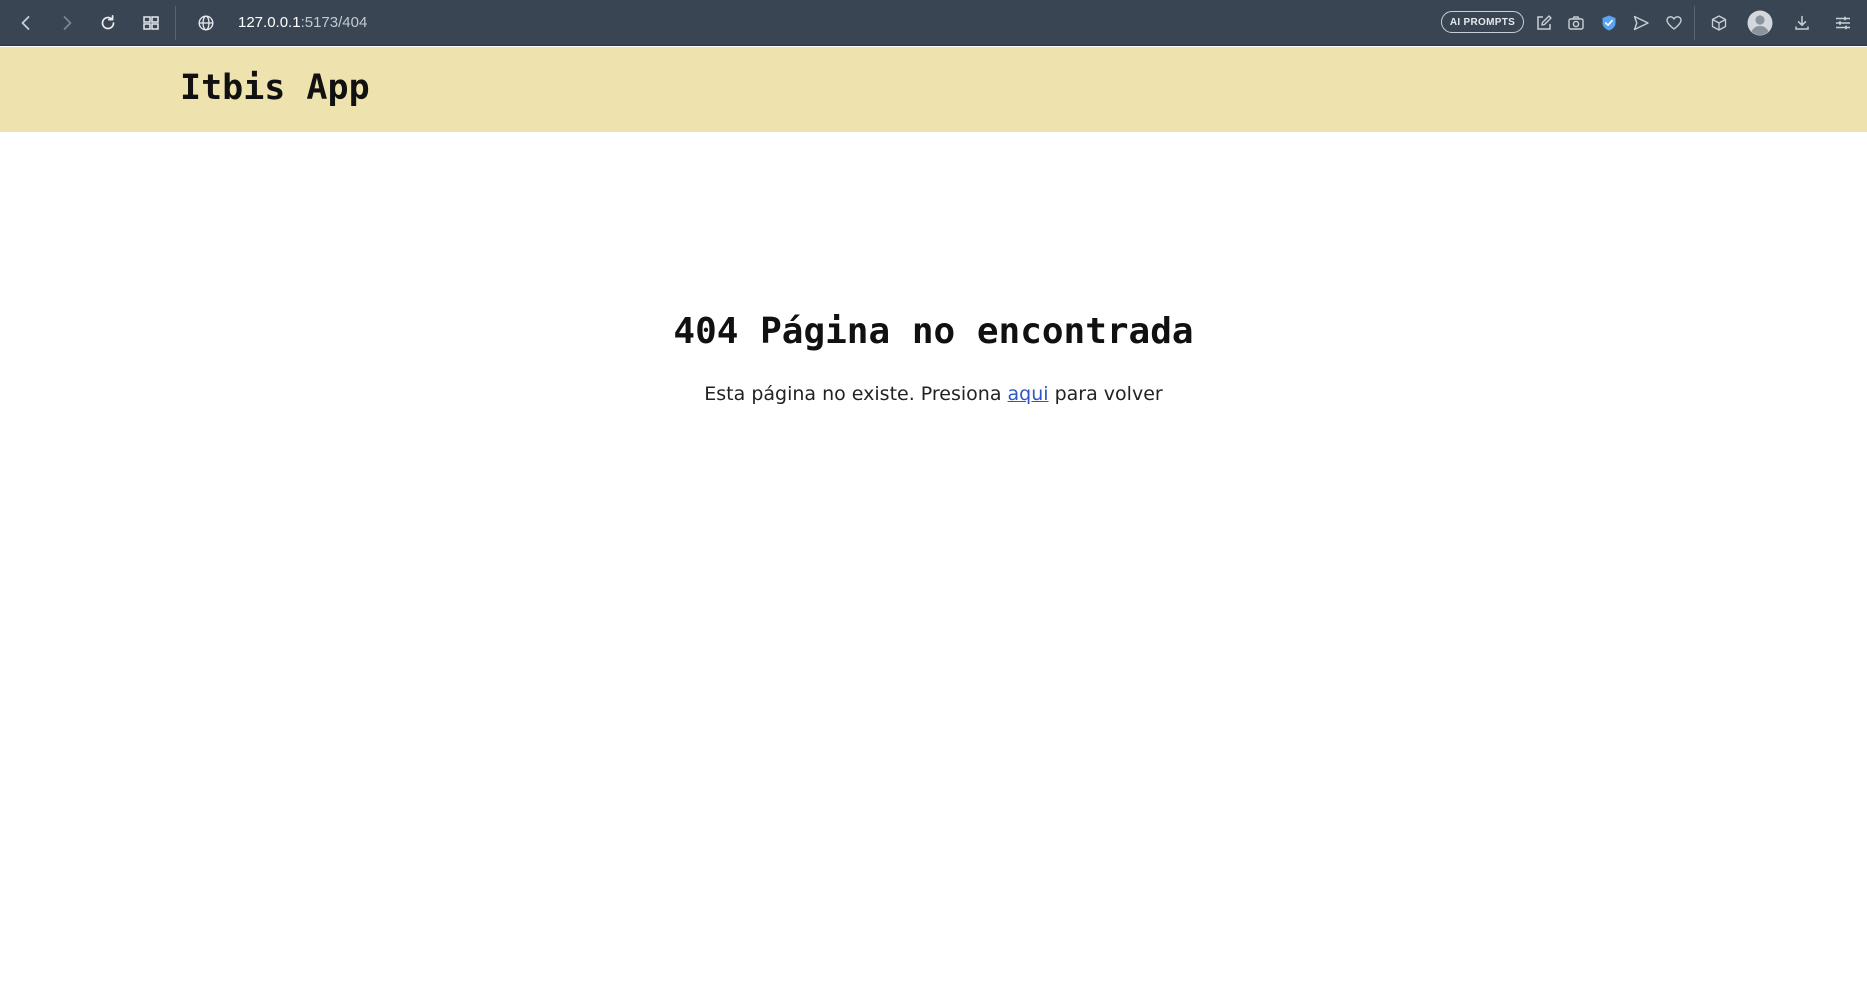 This screenshot has height=989, width=1867. I want to click on message-text-after: para volver, so click(1105, 394).